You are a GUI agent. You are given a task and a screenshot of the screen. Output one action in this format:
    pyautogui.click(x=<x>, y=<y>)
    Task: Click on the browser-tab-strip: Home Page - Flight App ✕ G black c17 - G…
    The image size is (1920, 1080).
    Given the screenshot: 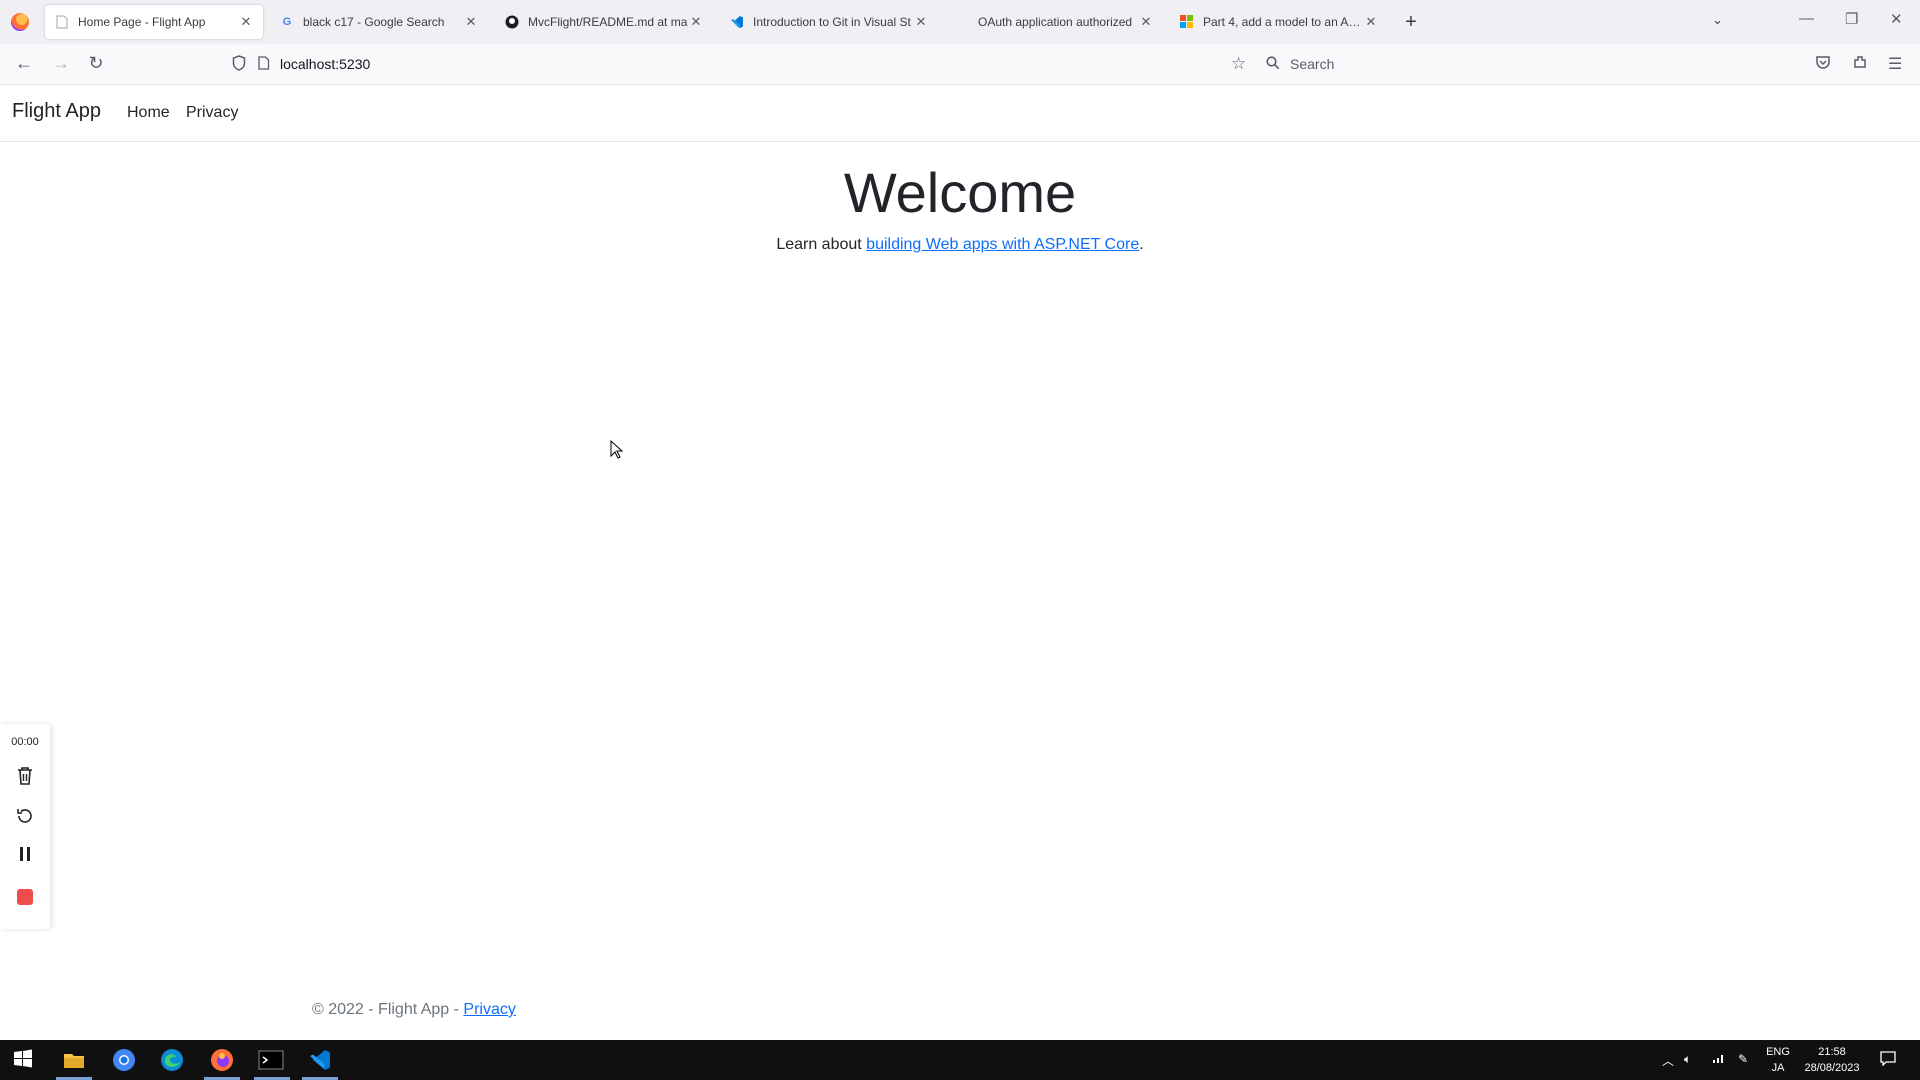 What is the action you would take?
    pyautogui.click(x=960, y=22)
    